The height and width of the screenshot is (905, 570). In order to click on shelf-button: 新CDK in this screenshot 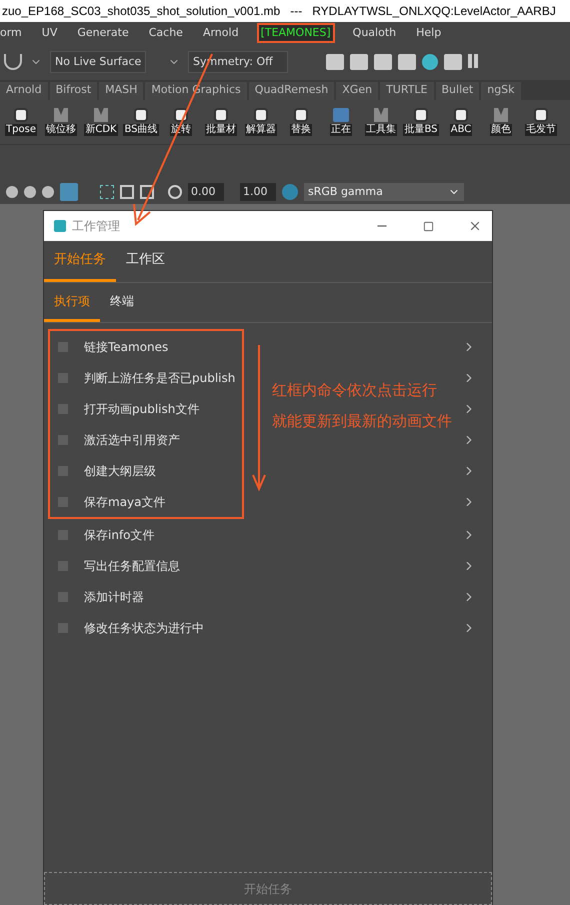, I will do `click(101, 122)`.